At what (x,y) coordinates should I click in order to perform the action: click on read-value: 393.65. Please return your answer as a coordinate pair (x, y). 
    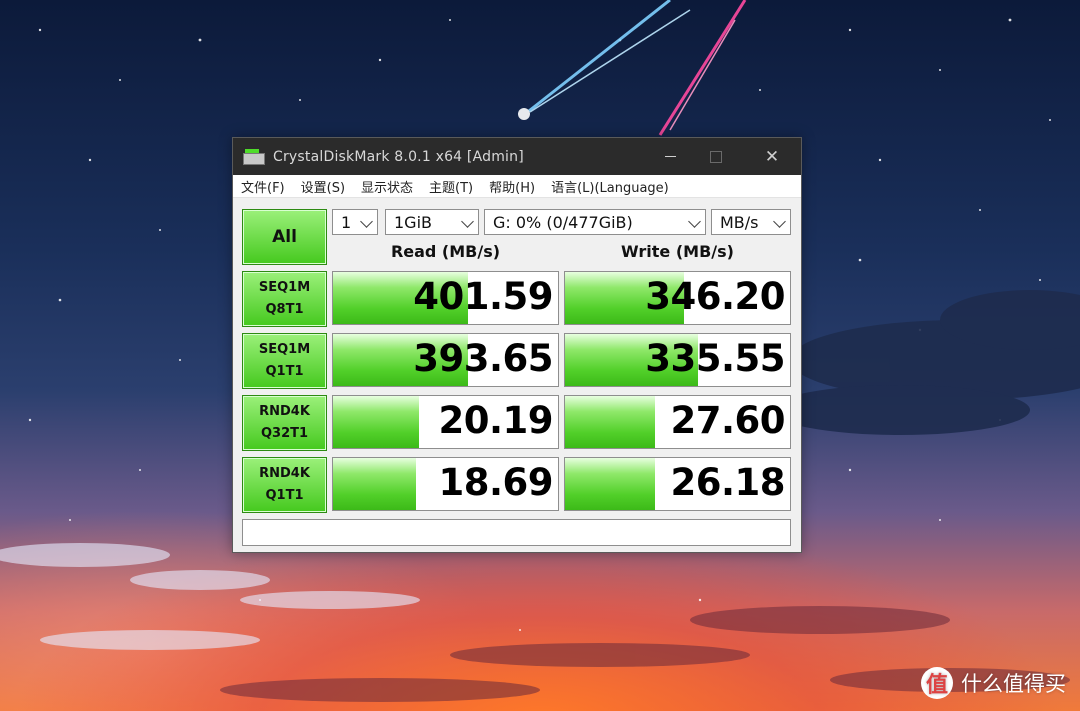
    Looking at the image, I should click on (483, 358).